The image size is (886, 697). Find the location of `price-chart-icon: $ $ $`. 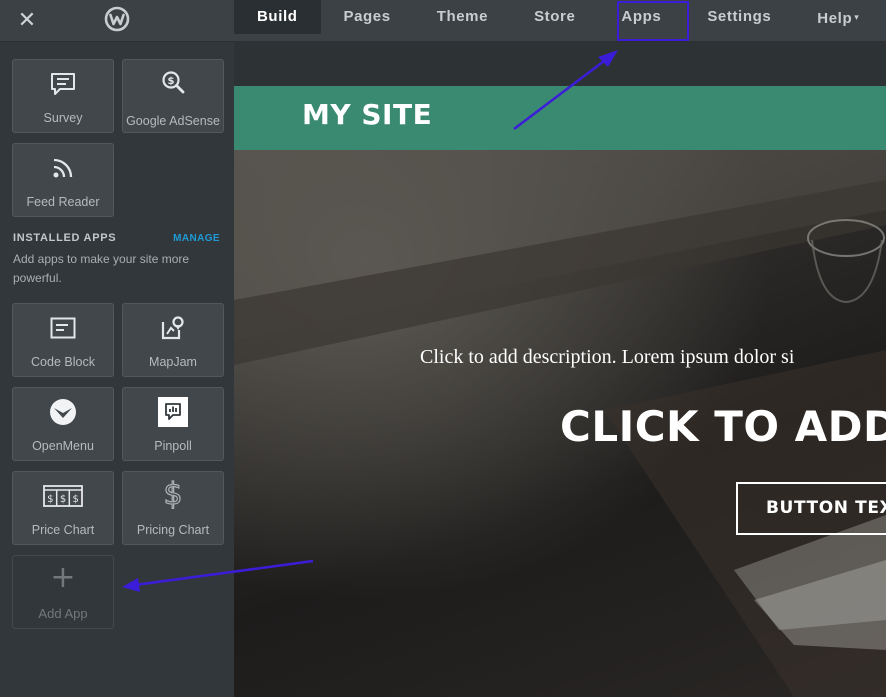

price-chart-icon: $ $ $ is located at coordinates (63, 496).